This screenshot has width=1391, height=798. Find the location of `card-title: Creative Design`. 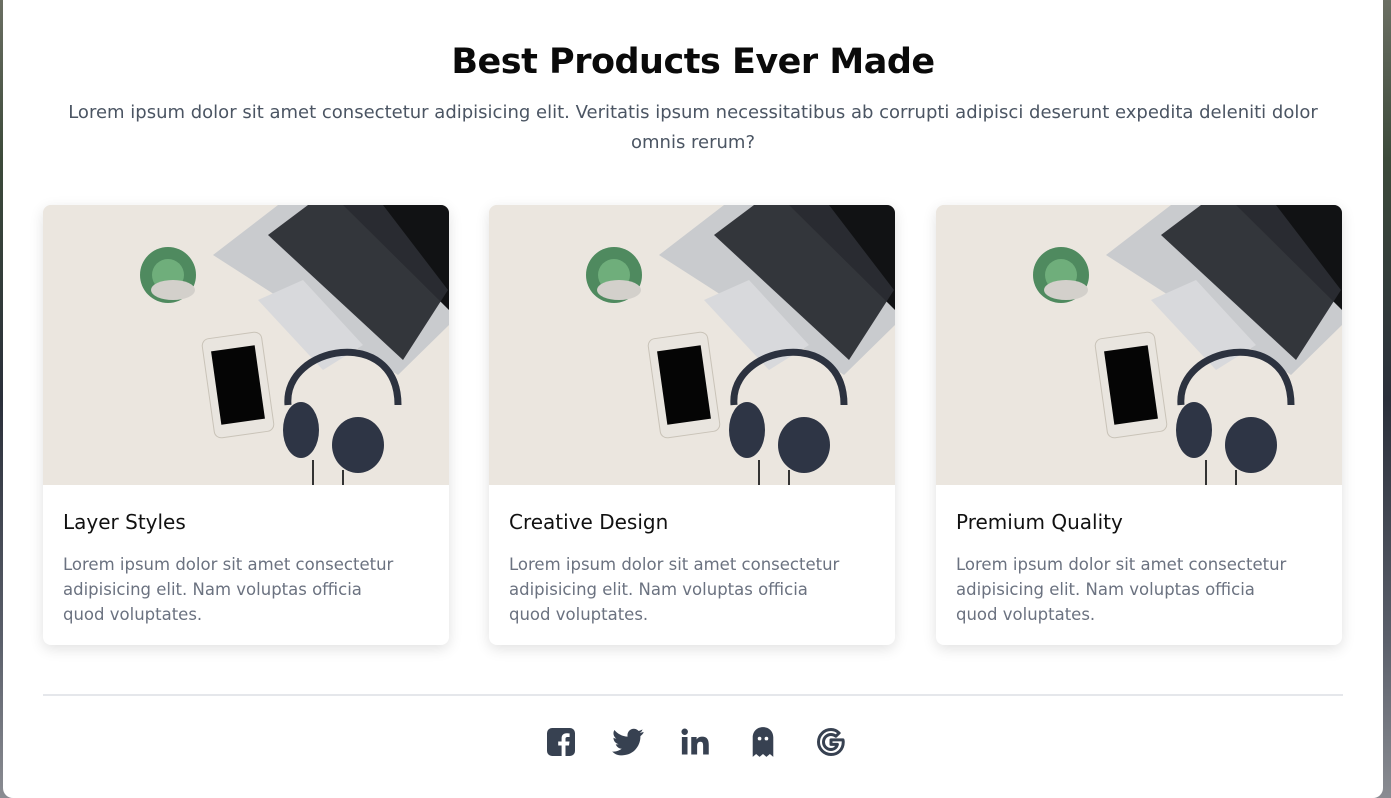

card-title: Creative Design is located at coordinates (589, 522).